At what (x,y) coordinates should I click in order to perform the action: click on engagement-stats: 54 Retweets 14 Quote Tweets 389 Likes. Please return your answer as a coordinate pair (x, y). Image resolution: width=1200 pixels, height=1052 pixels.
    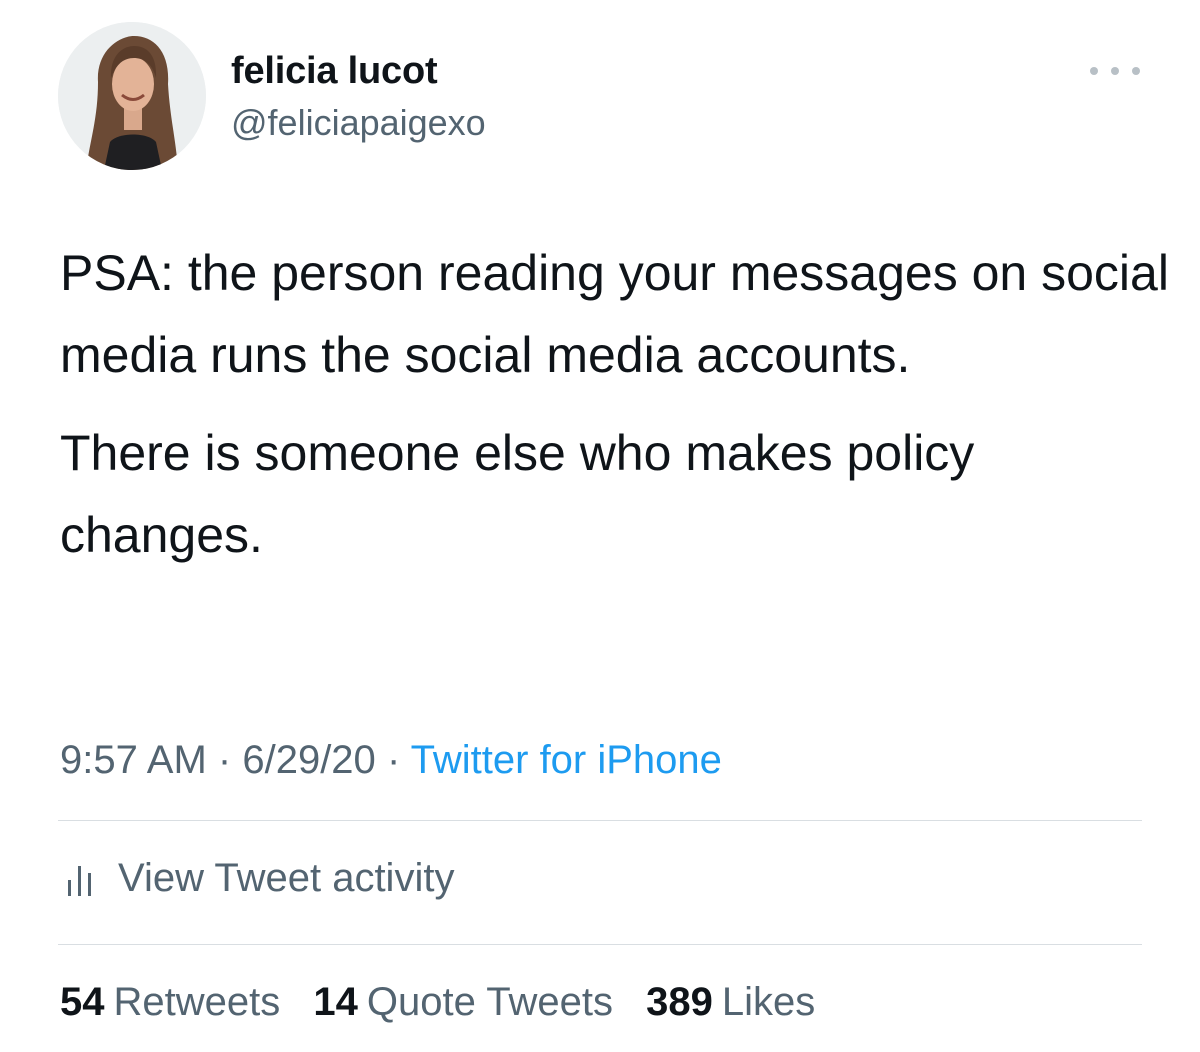
    Looking at the image, I should click on (448, 1002).